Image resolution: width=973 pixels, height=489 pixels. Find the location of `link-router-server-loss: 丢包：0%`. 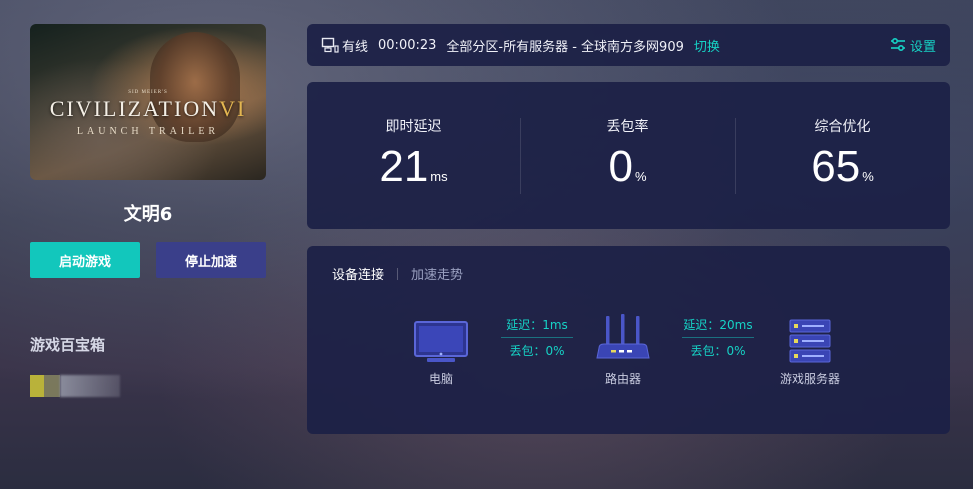

link-router-server-loss: 丢包：0% is located at coordinates (718, 351).